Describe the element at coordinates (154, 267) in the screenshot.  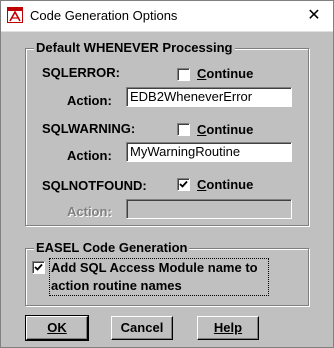
I see `add-module-name-label-line1: Add SQL Access Module name to` at that location.